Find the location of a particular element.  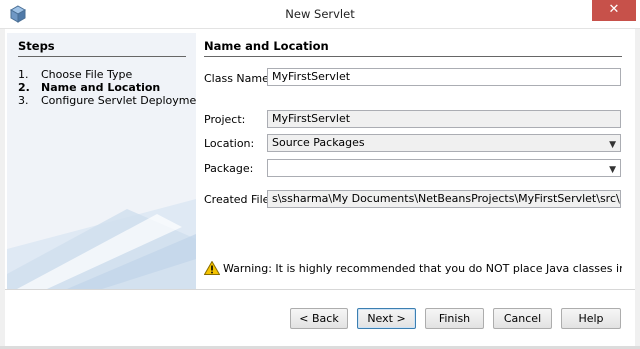

title-bar: New Servlet ✕ is located at coordinates (320, 14).